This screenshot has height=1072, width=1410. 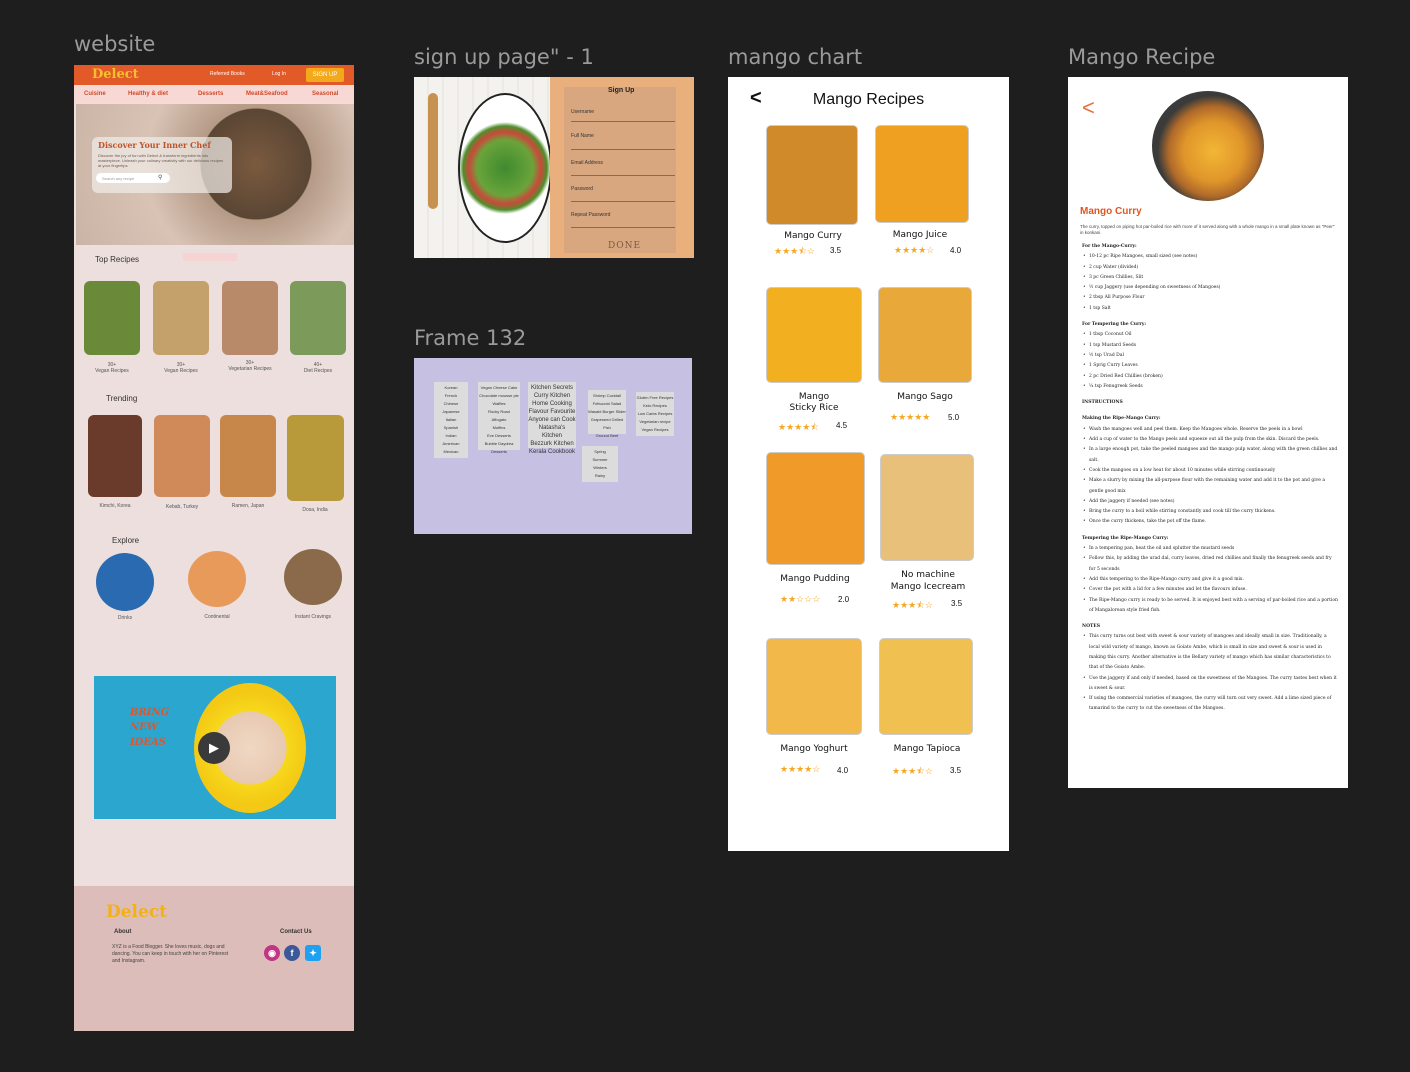 I want to click on mango-yoghurt-image, so click(x=814, y=686).